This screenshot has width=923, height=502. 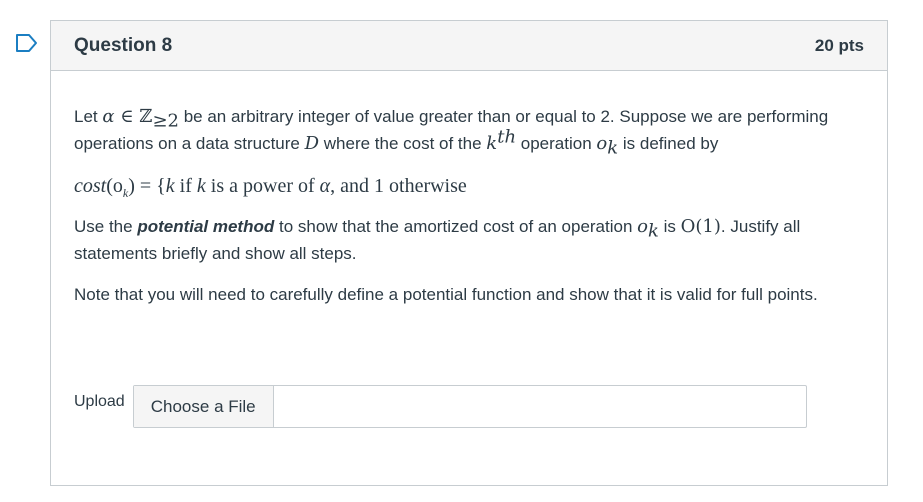 What do you see at coordinates (99, 401) in the screenshot?
I see `upload-label: Upload` at bounding box center [99, 401].